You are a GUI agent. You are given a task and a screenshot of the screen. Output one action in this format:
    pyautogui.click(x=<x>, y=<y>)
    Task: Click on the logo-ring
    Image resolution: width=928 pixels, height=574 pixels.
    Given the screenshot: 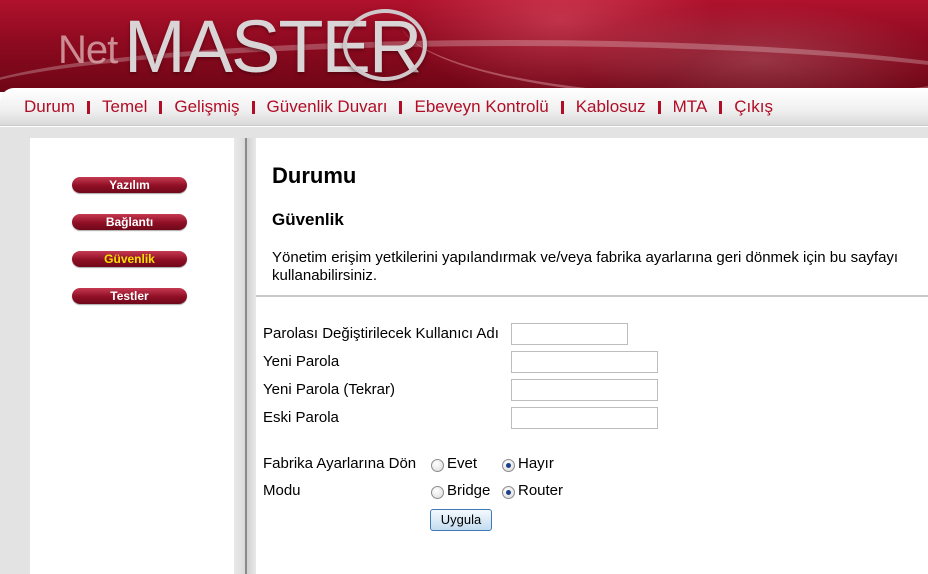 What is the action you would take?
    pyautogui.click(x=385, y=45)
    